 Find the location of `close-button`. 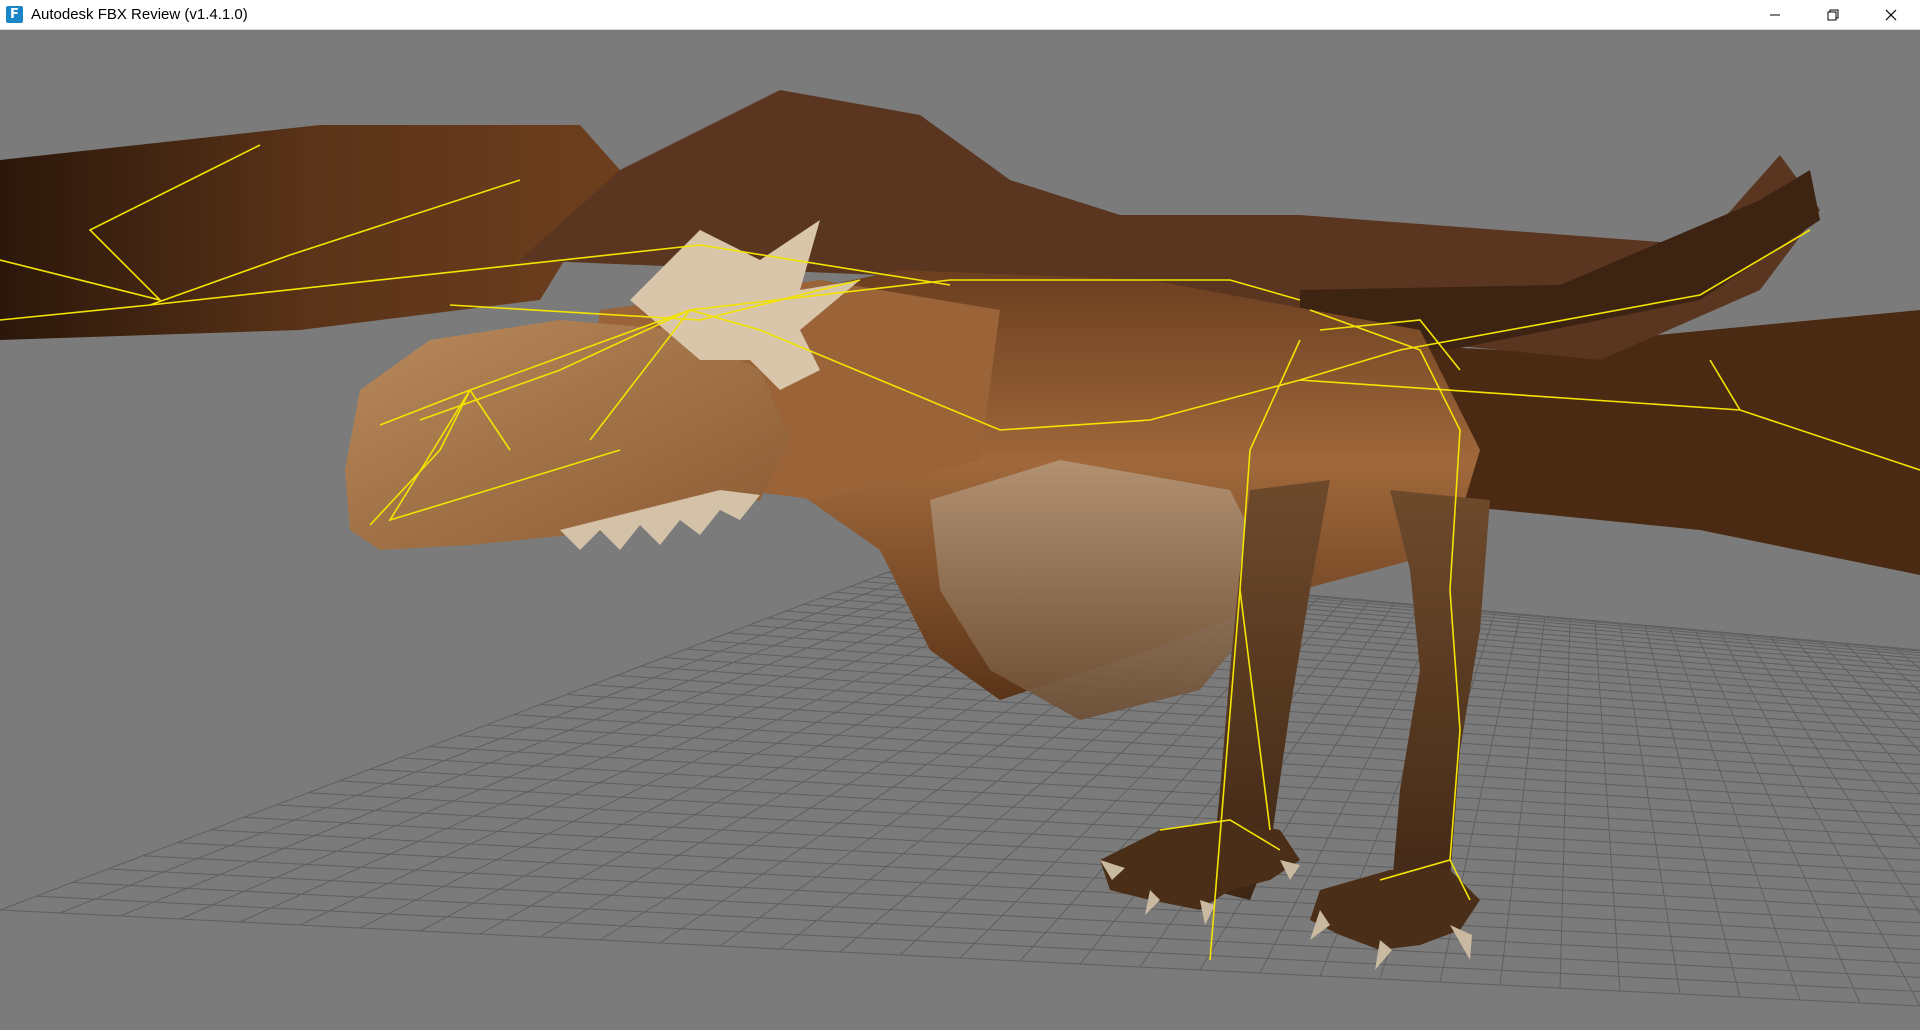

close-button is located at coordinates (1891, 14).